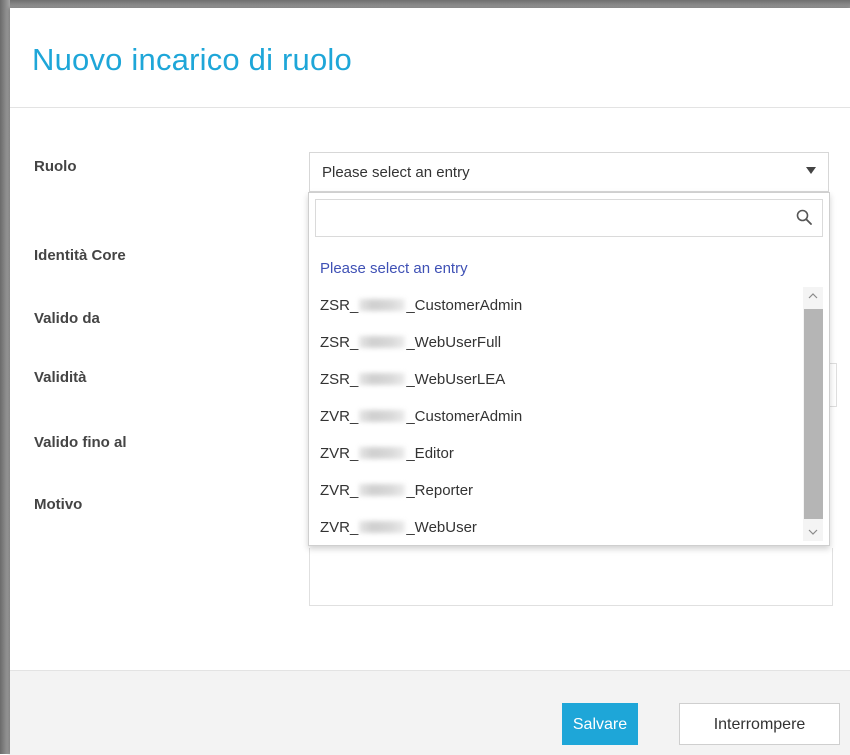 The image size is (850, 755). Describe the element at coordinates (60, 377) in the screenshot. I see `label-validita: Validità` at that location.